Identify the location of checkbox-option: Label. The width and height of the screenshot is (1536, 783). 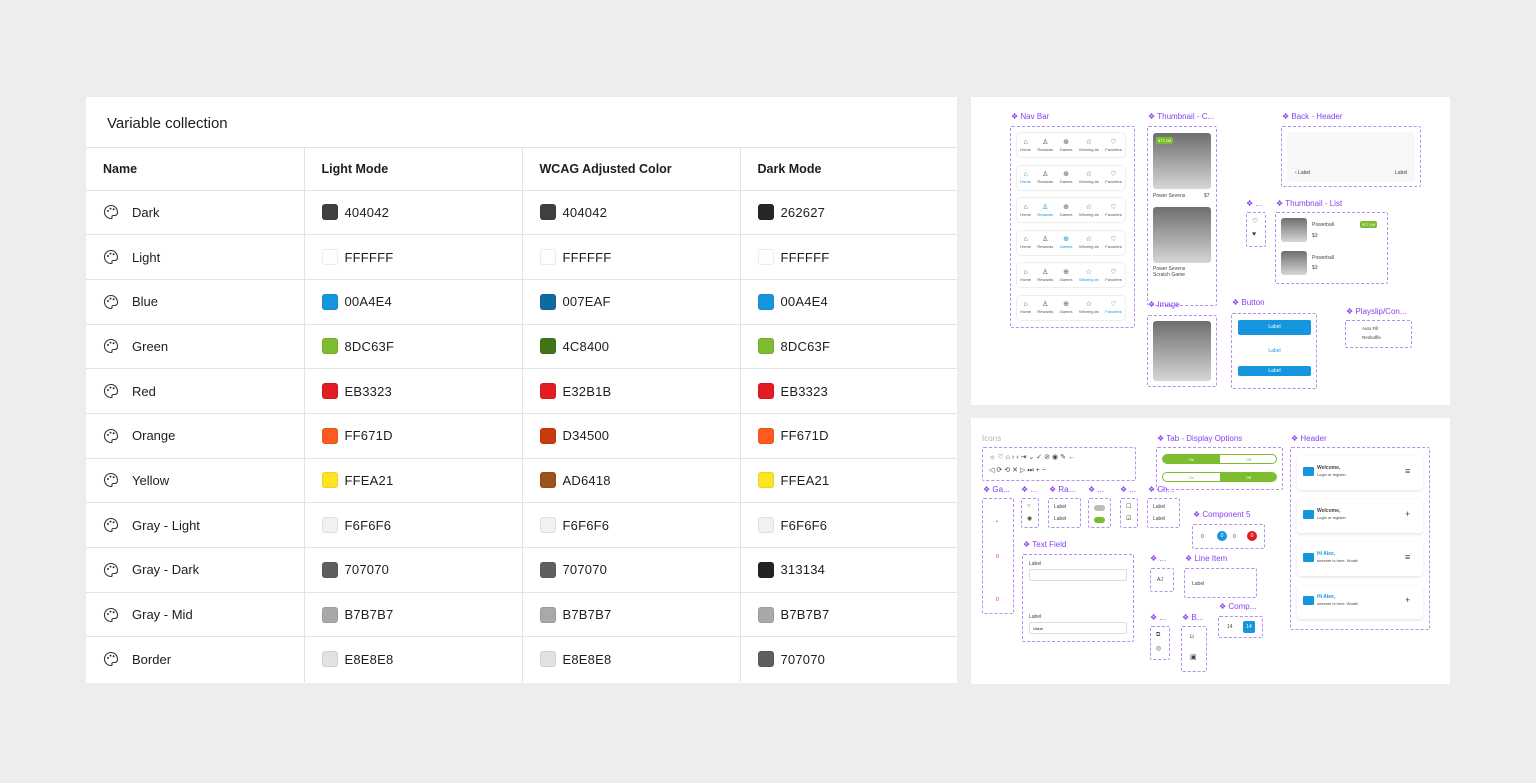
(1159, 519).